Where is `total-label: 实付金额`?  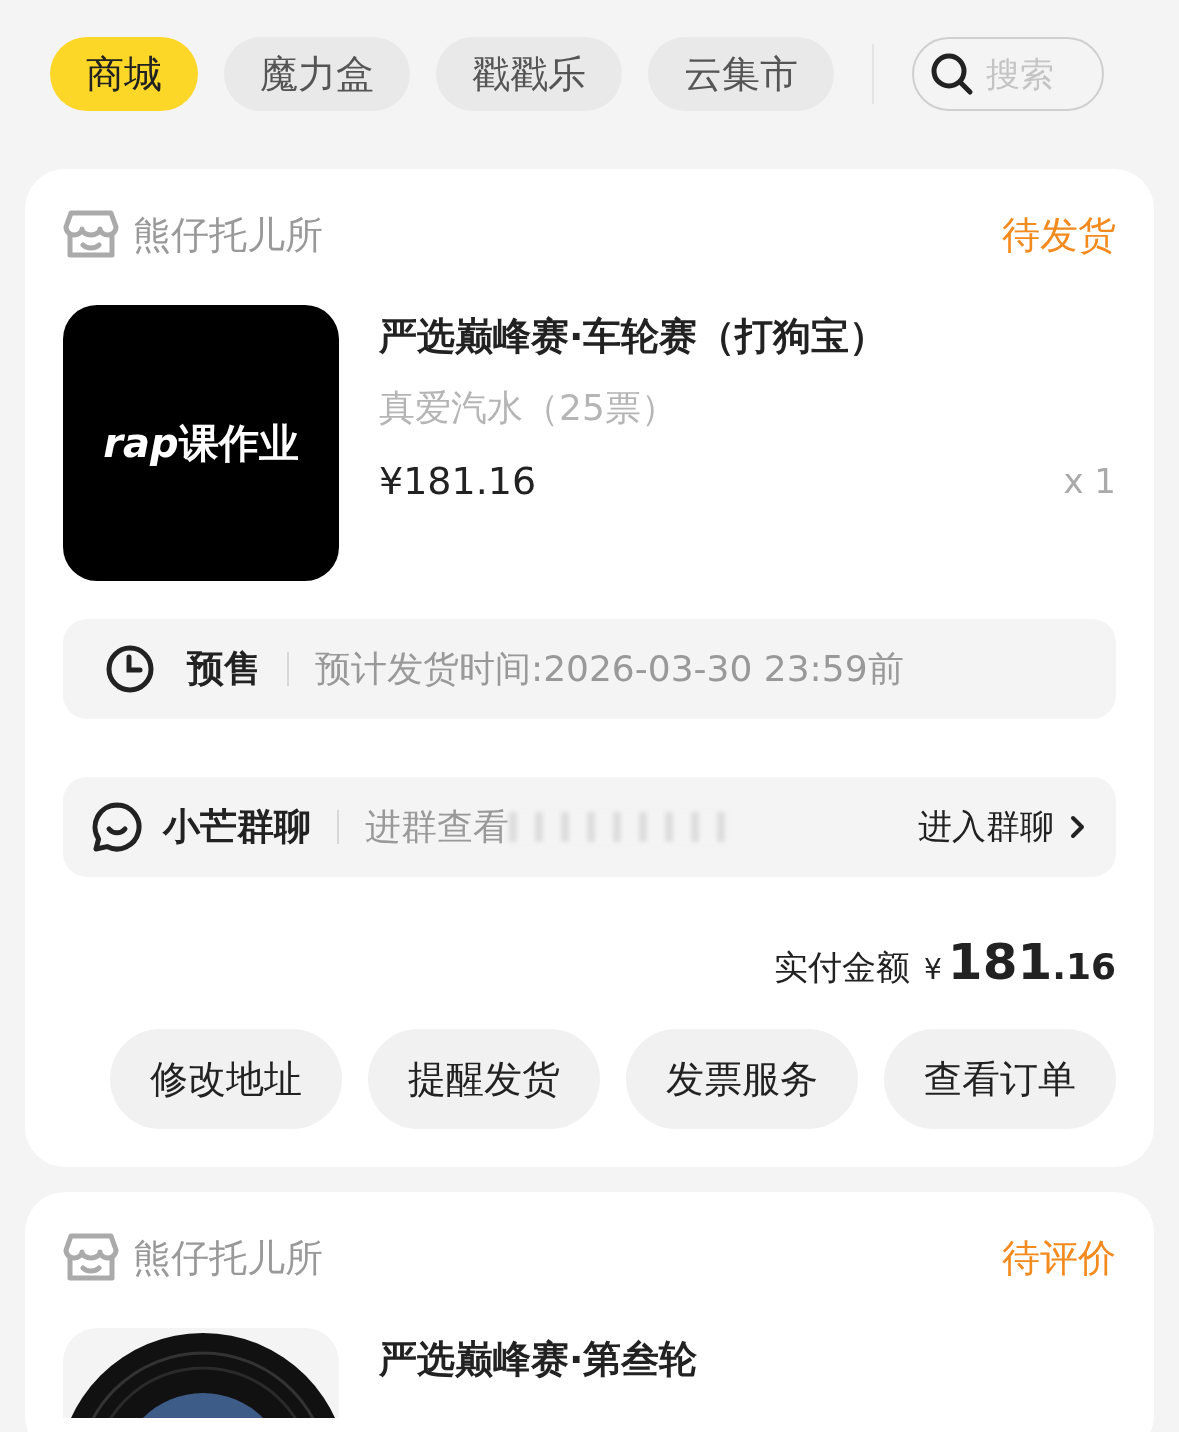
total-label: 实付金额 is located at coordinates (842, 967).